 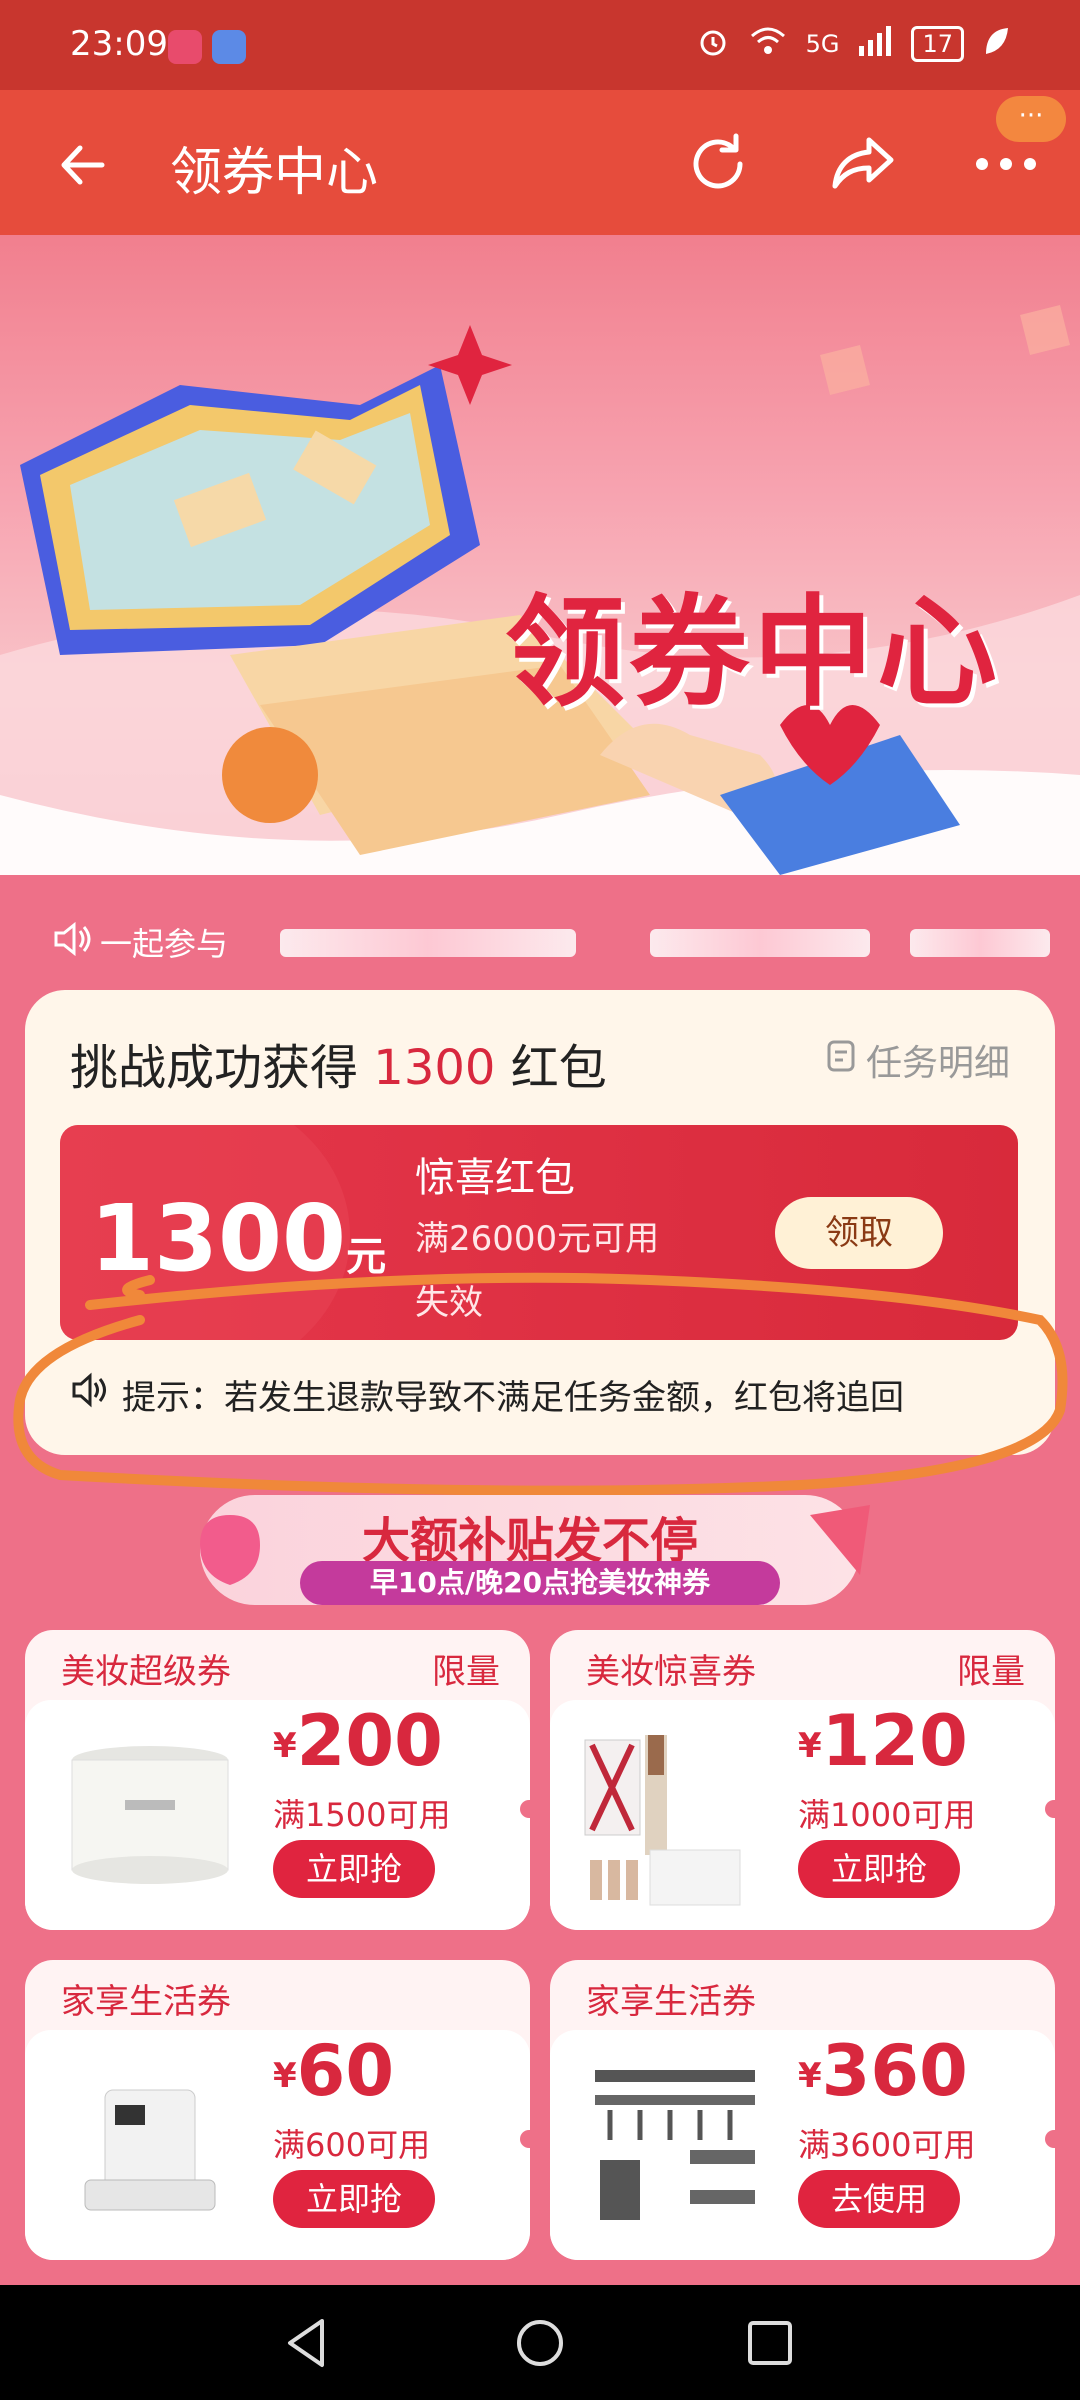 What do you see at coordinates (937, 1063) in the screenshot?
I see `task-detail-label: 任务明细` at bounding box center [937, 1063].